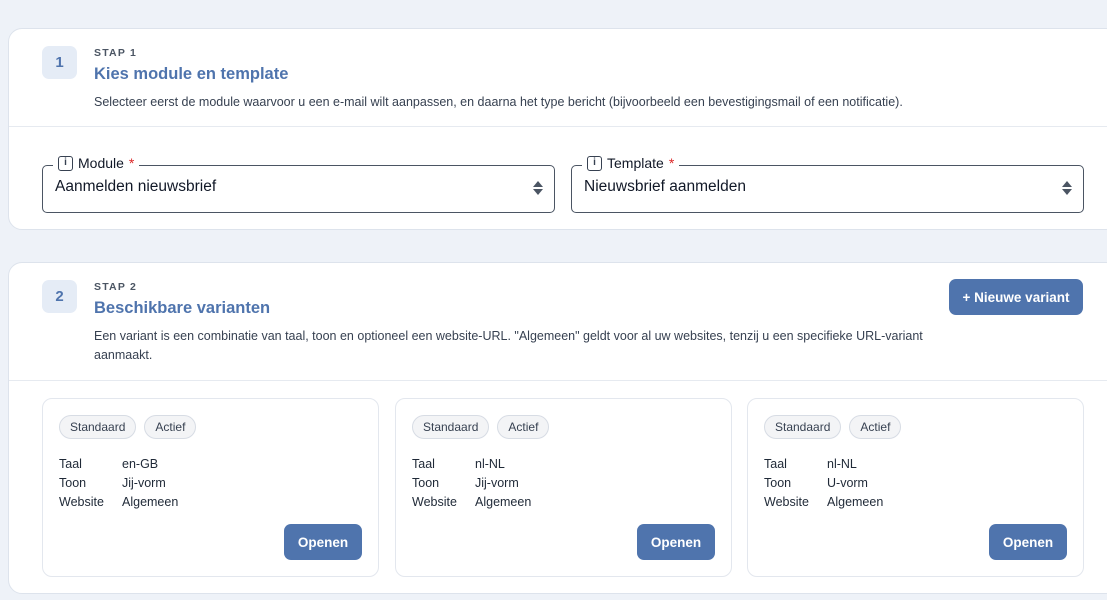  Describe the element at coordinates (59, 296) in the screenshot. I see `step-2-number: 2` at that location.